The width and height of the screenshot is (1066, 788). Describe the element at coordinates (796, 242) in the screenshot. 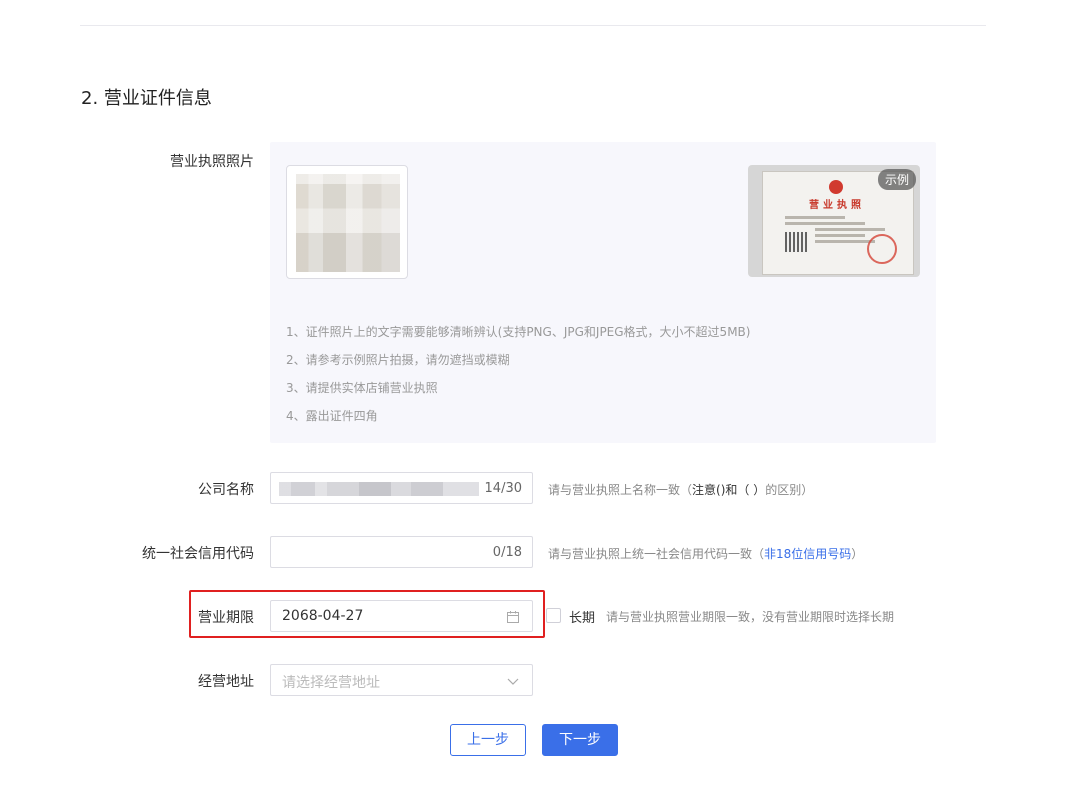

I see `qr-code-icon` at that location.